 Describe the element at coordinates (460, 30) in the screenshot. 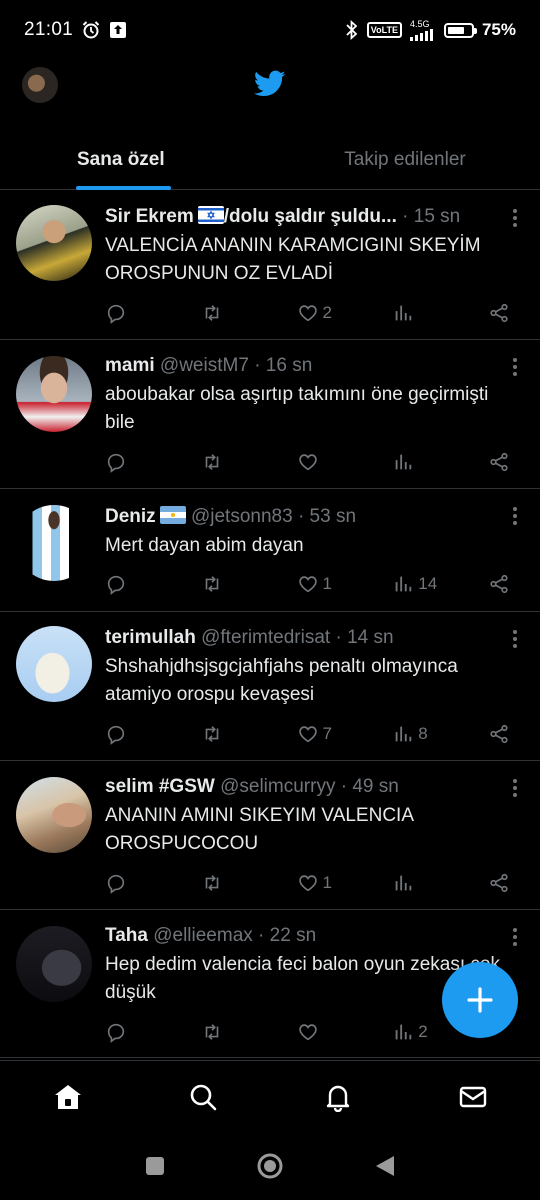

I see `battery-icon` at that location.